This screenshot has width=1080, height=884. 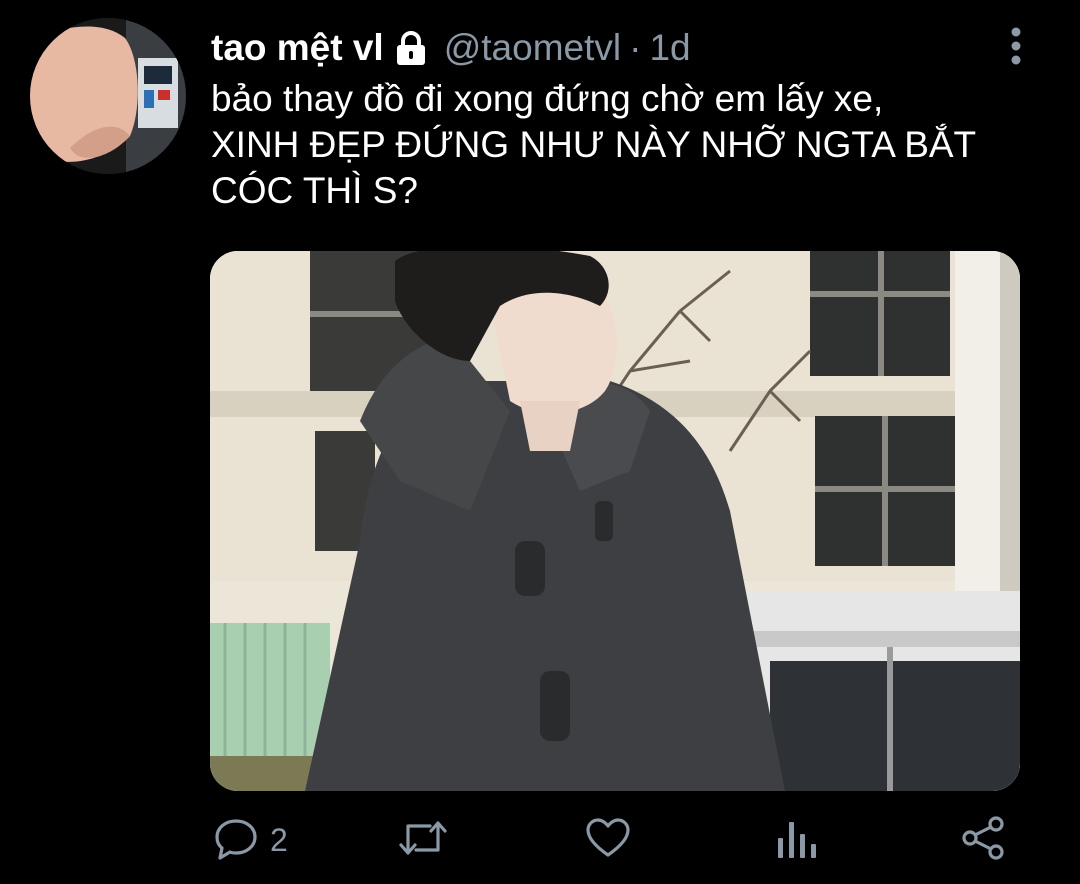 What do you see at coordinates (594, 144) in the screenshot?
I see `tweet-text-line: XINH ĐẸP ĐỨNG NHƯ NÀY NHỠ NGTA BẮT` at bounding box center [594, 144].